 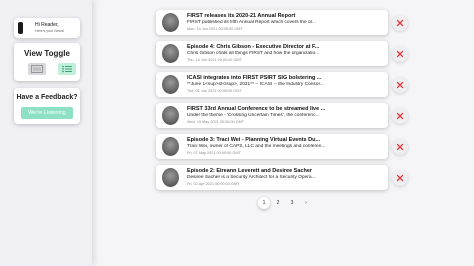 I want to click on feedback-button: We're Listening, so click(x=47, y=113).